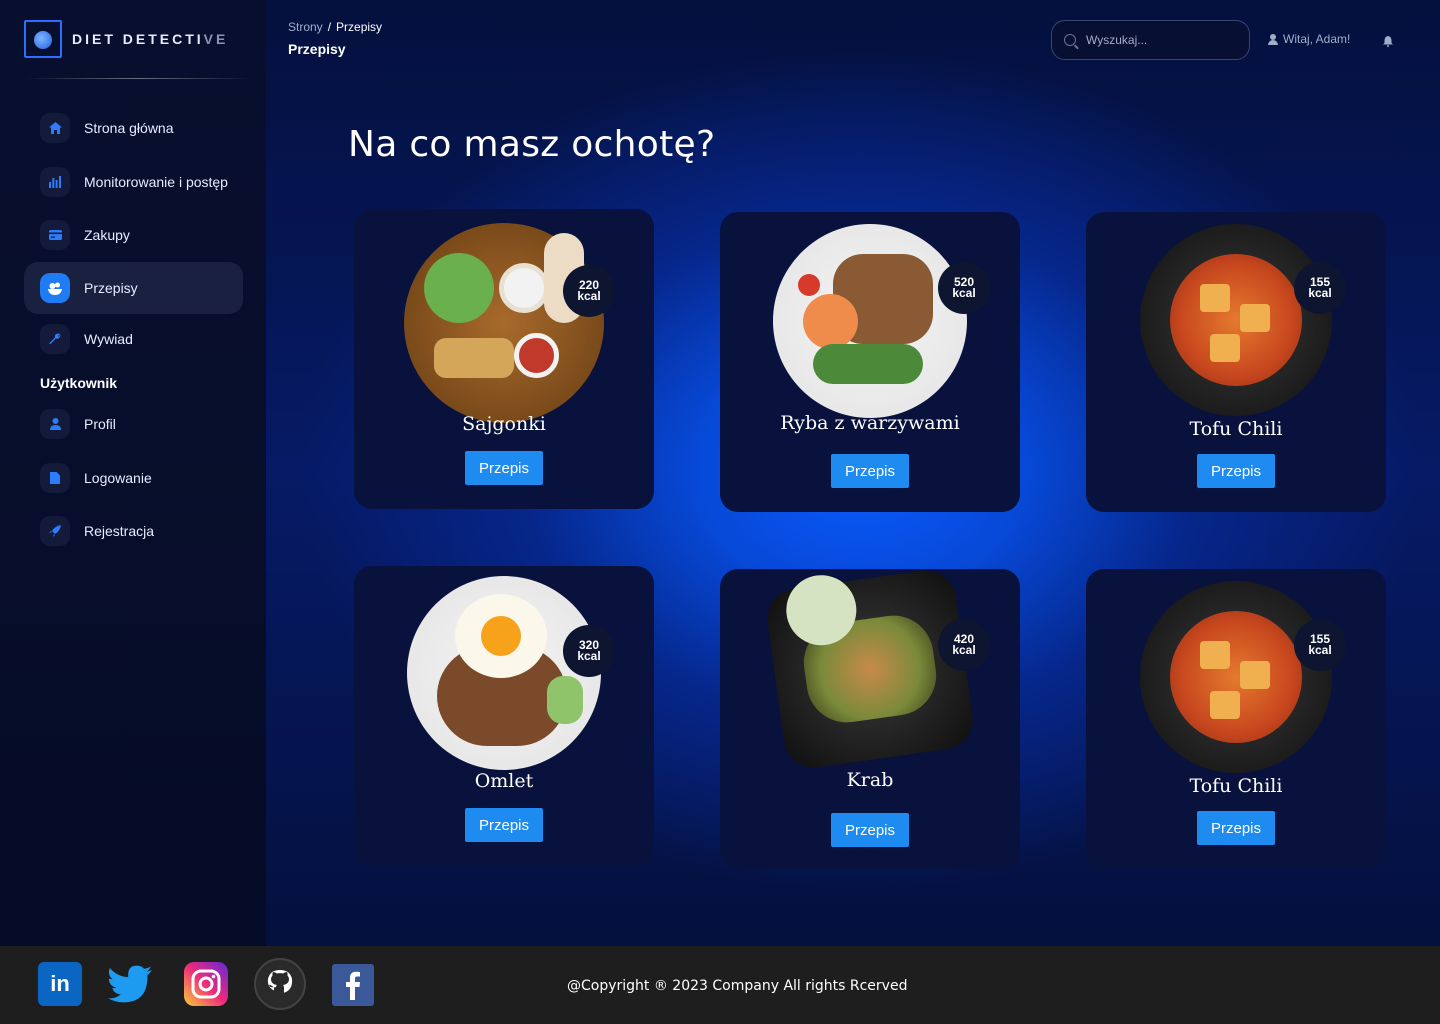 The image size is (1440, 1024). What do you see at coordinates (79, 383) in the screenshot?
I see `section-heading-user: Użytkownik` at bounding box center [79, 383].